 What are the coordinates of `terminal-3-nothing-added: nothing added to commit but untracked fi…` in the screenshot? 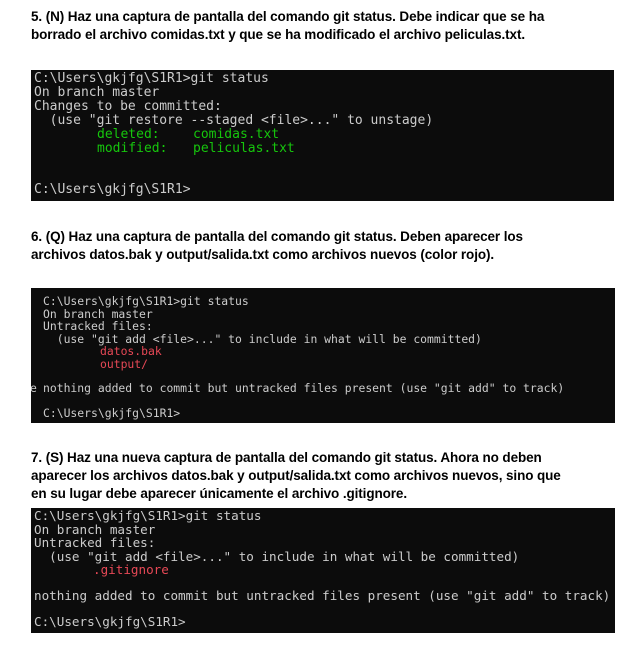 It's located at (322, 595).